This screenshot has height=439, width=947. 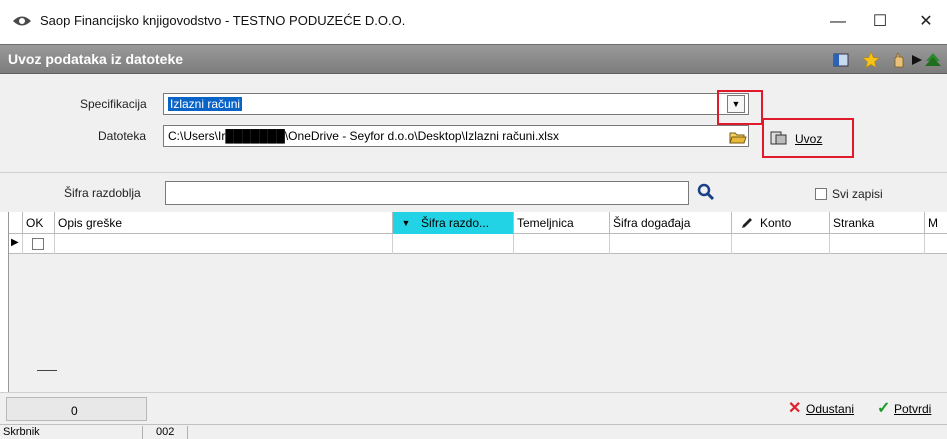 I want to click on column-sifra-dogadaja: Šifra događaja, so click(x=671, y=223).